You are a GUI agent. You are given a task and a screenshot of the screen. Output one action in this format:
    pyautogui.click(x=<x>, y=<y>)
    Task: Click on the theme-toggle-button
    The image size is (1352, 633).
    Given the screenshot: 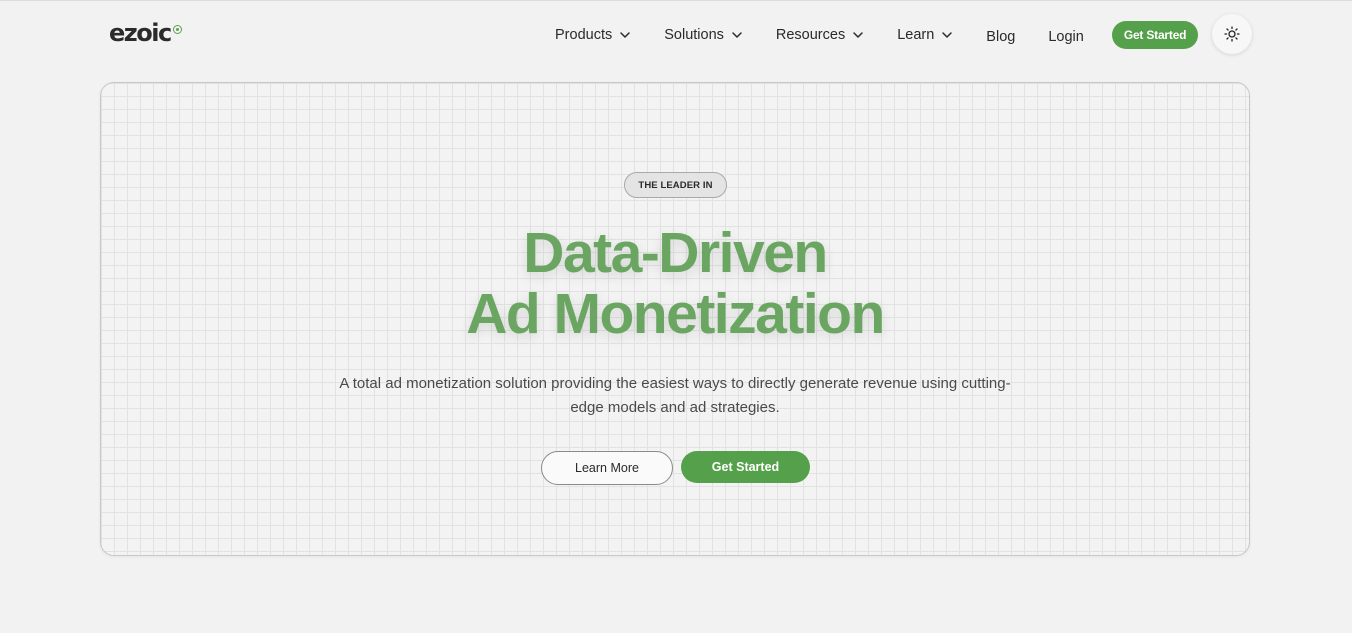 What is the action you would take?
    pyautogui.click(x=1232, y=34)
    